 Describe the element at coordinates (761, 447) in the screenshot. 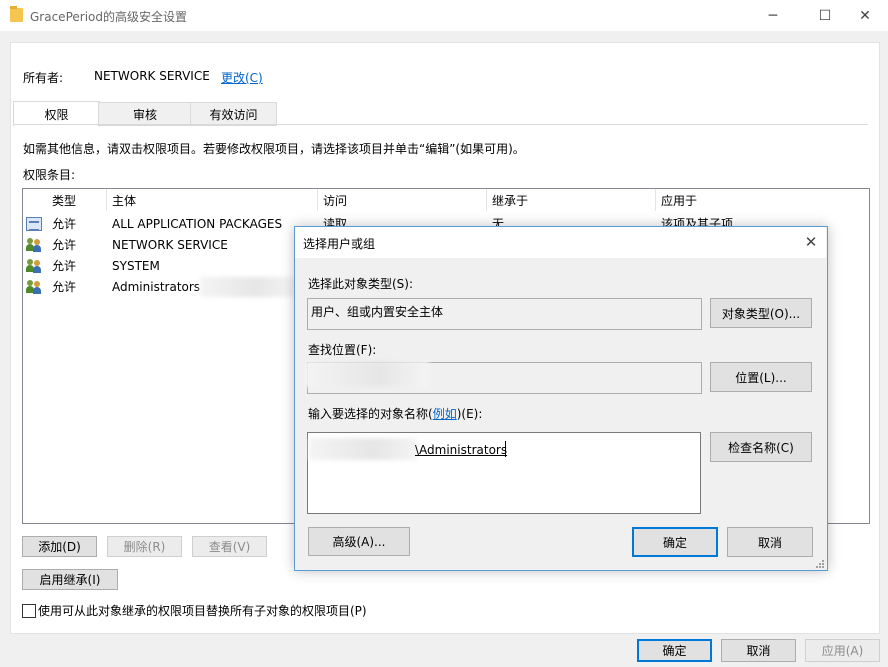

I see `check-names-button: 检查名称(C)` at that location.